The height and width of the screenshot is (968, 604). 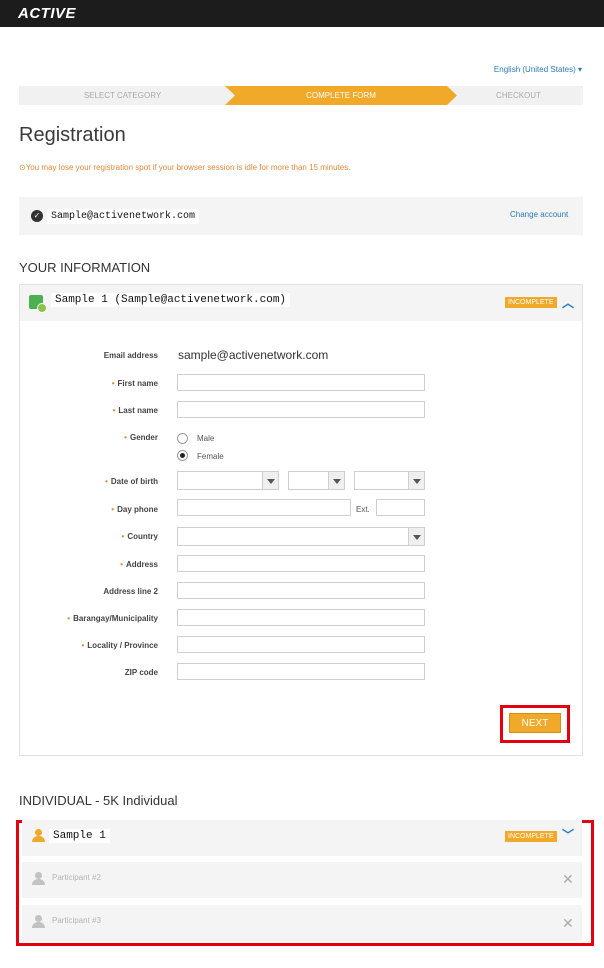 What do you see at coordinates (141, 437) in the screenshot?
I see `gender-label: • Gender` at bounding box center [141, 437].